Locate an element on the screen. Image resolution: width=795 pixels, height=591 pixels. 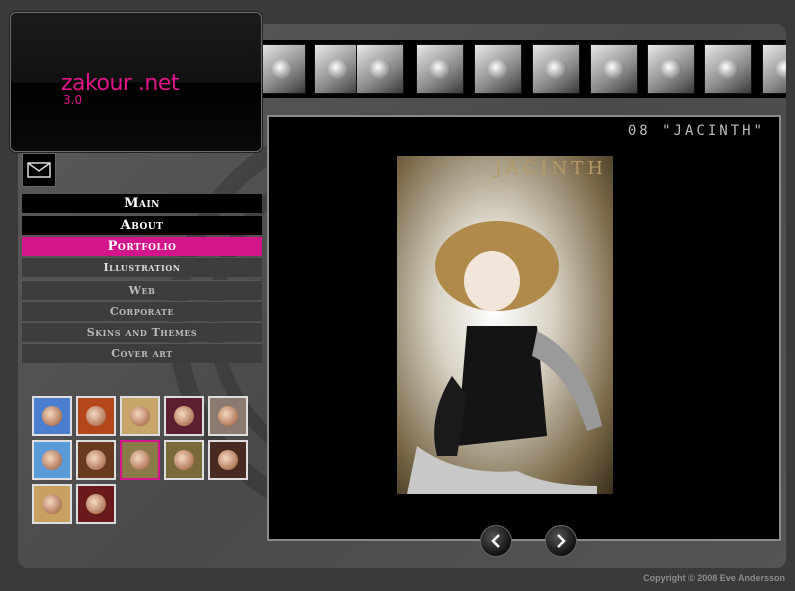
logo-version: 3.0 is located at coordinates (73, 100).